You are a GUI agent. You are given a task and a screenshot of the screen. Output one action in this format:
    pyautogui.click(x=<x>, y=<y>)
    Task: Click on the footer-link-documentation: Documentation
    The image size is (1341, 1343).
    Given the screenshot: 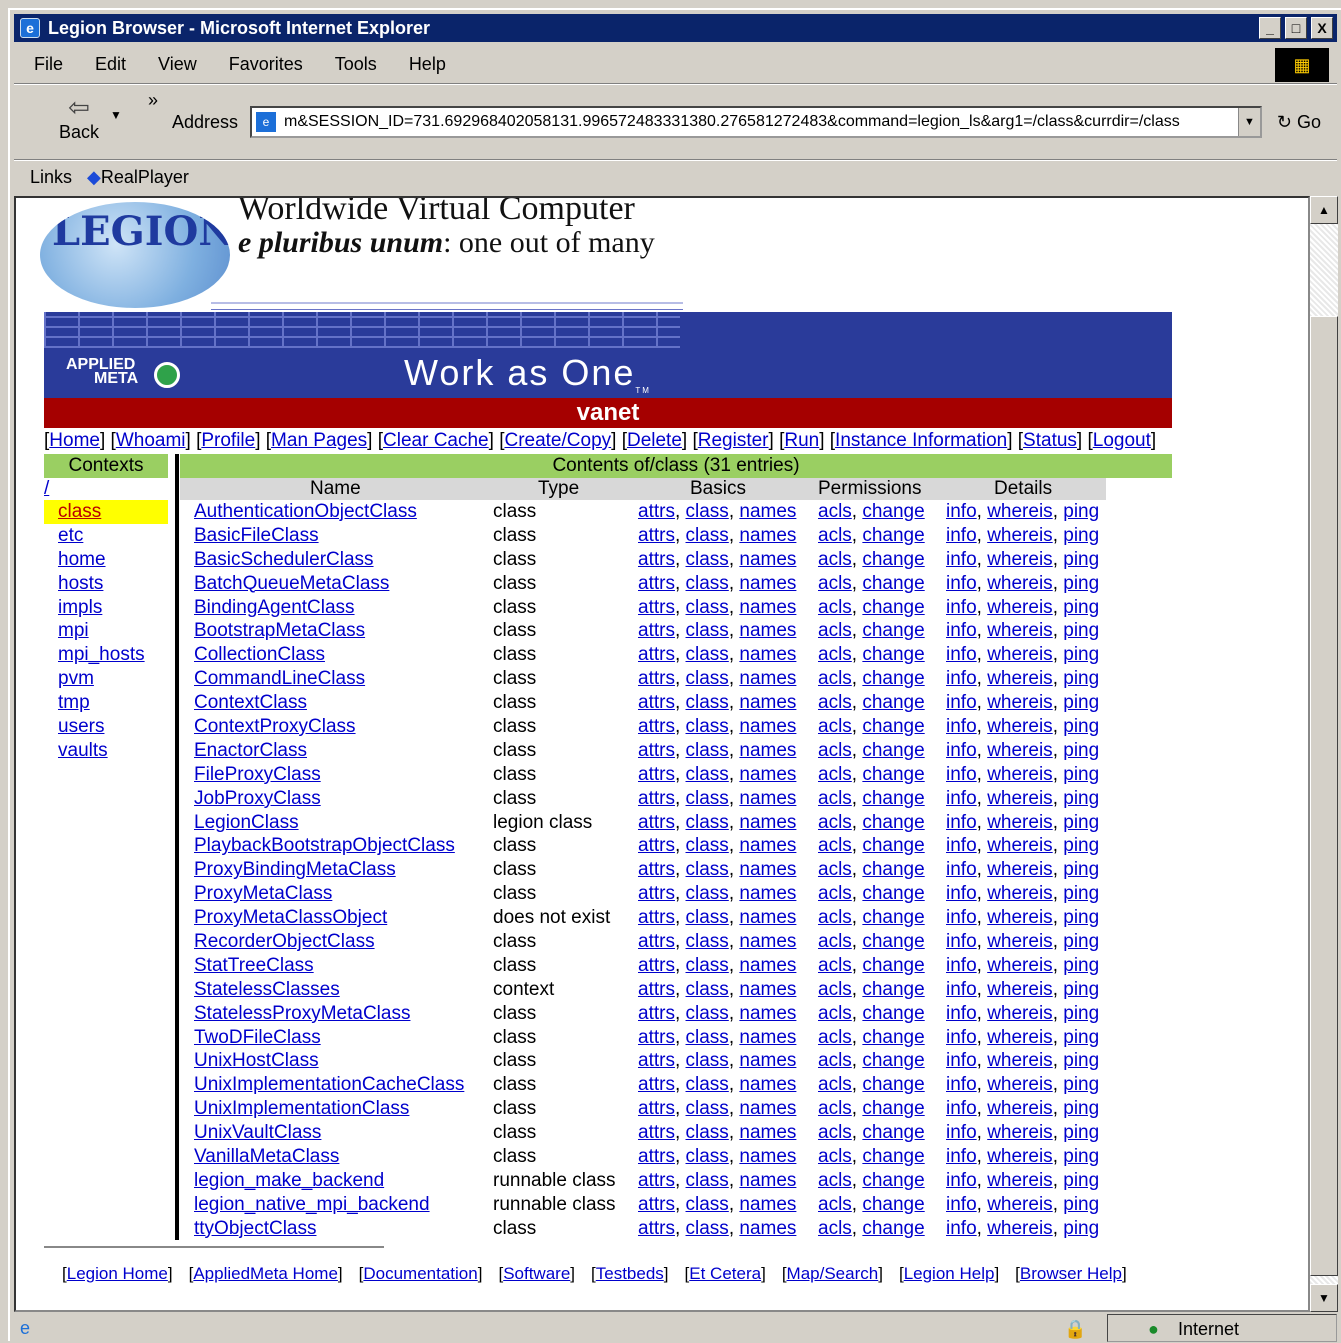 What is the action you would take?
    pyautogui.click(x=420, y=1273)
    